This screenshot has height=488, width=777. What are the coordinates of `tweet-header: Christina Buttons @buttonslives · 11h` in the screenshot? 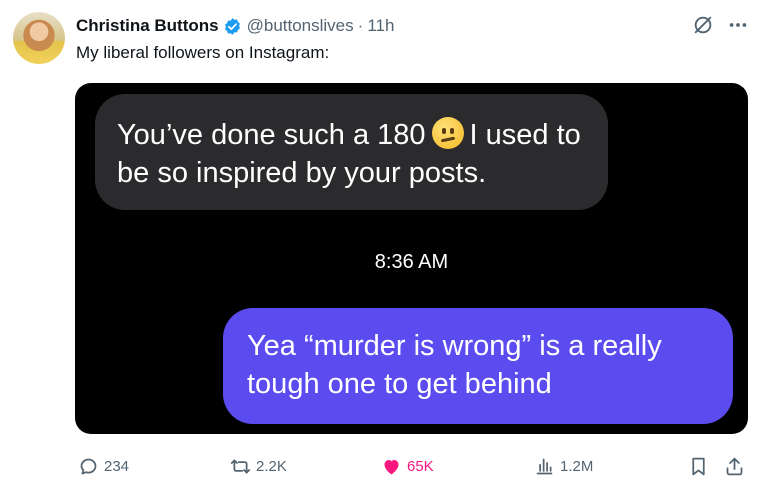 It's located at (235, 26).